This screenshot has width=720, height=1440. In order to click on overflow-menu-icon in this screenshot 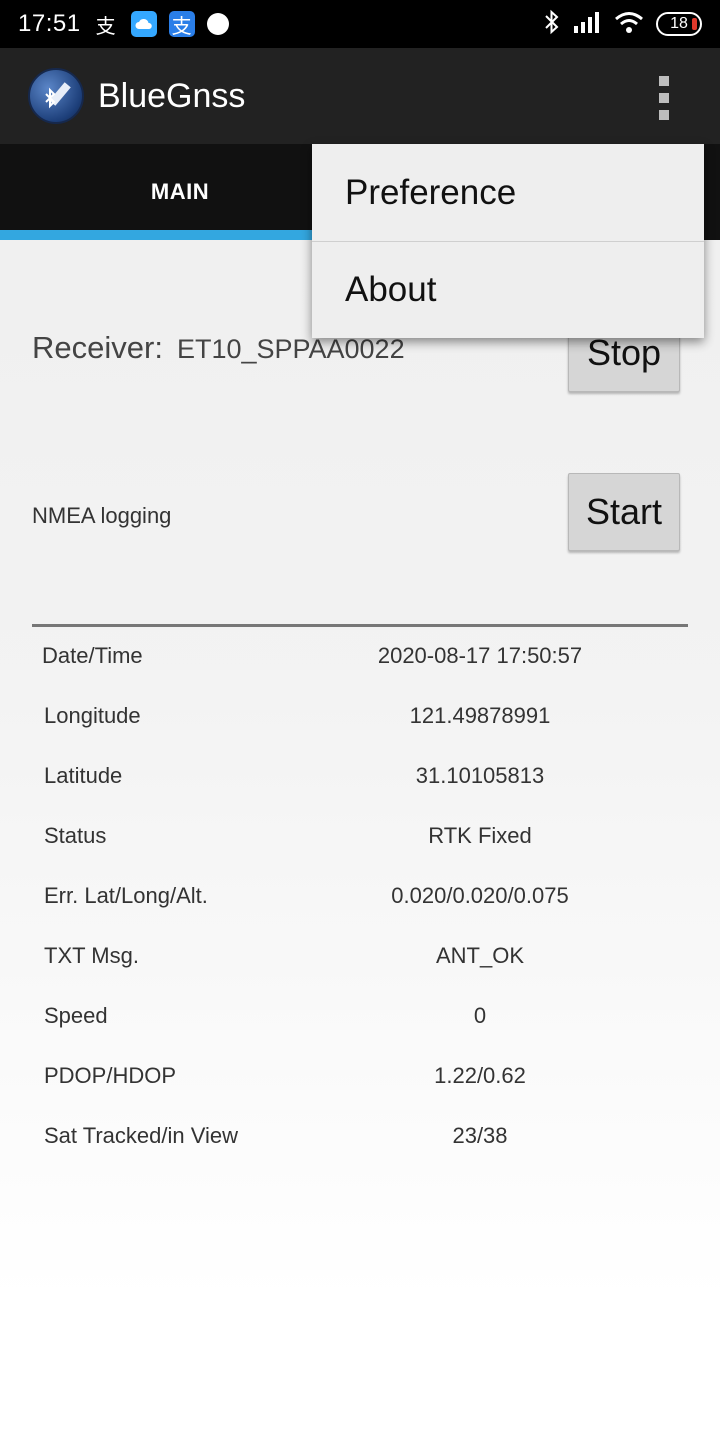, I will do `click(664, 98)`.